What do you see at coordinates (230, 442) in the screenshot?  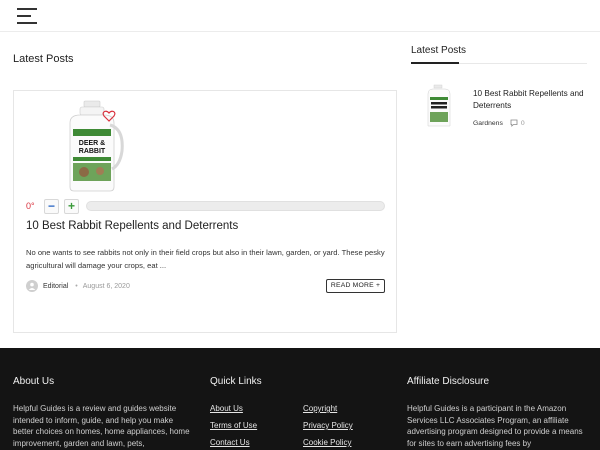 I see `footer-link-contact-us: Contact Us` at bounding box center [230, 442].